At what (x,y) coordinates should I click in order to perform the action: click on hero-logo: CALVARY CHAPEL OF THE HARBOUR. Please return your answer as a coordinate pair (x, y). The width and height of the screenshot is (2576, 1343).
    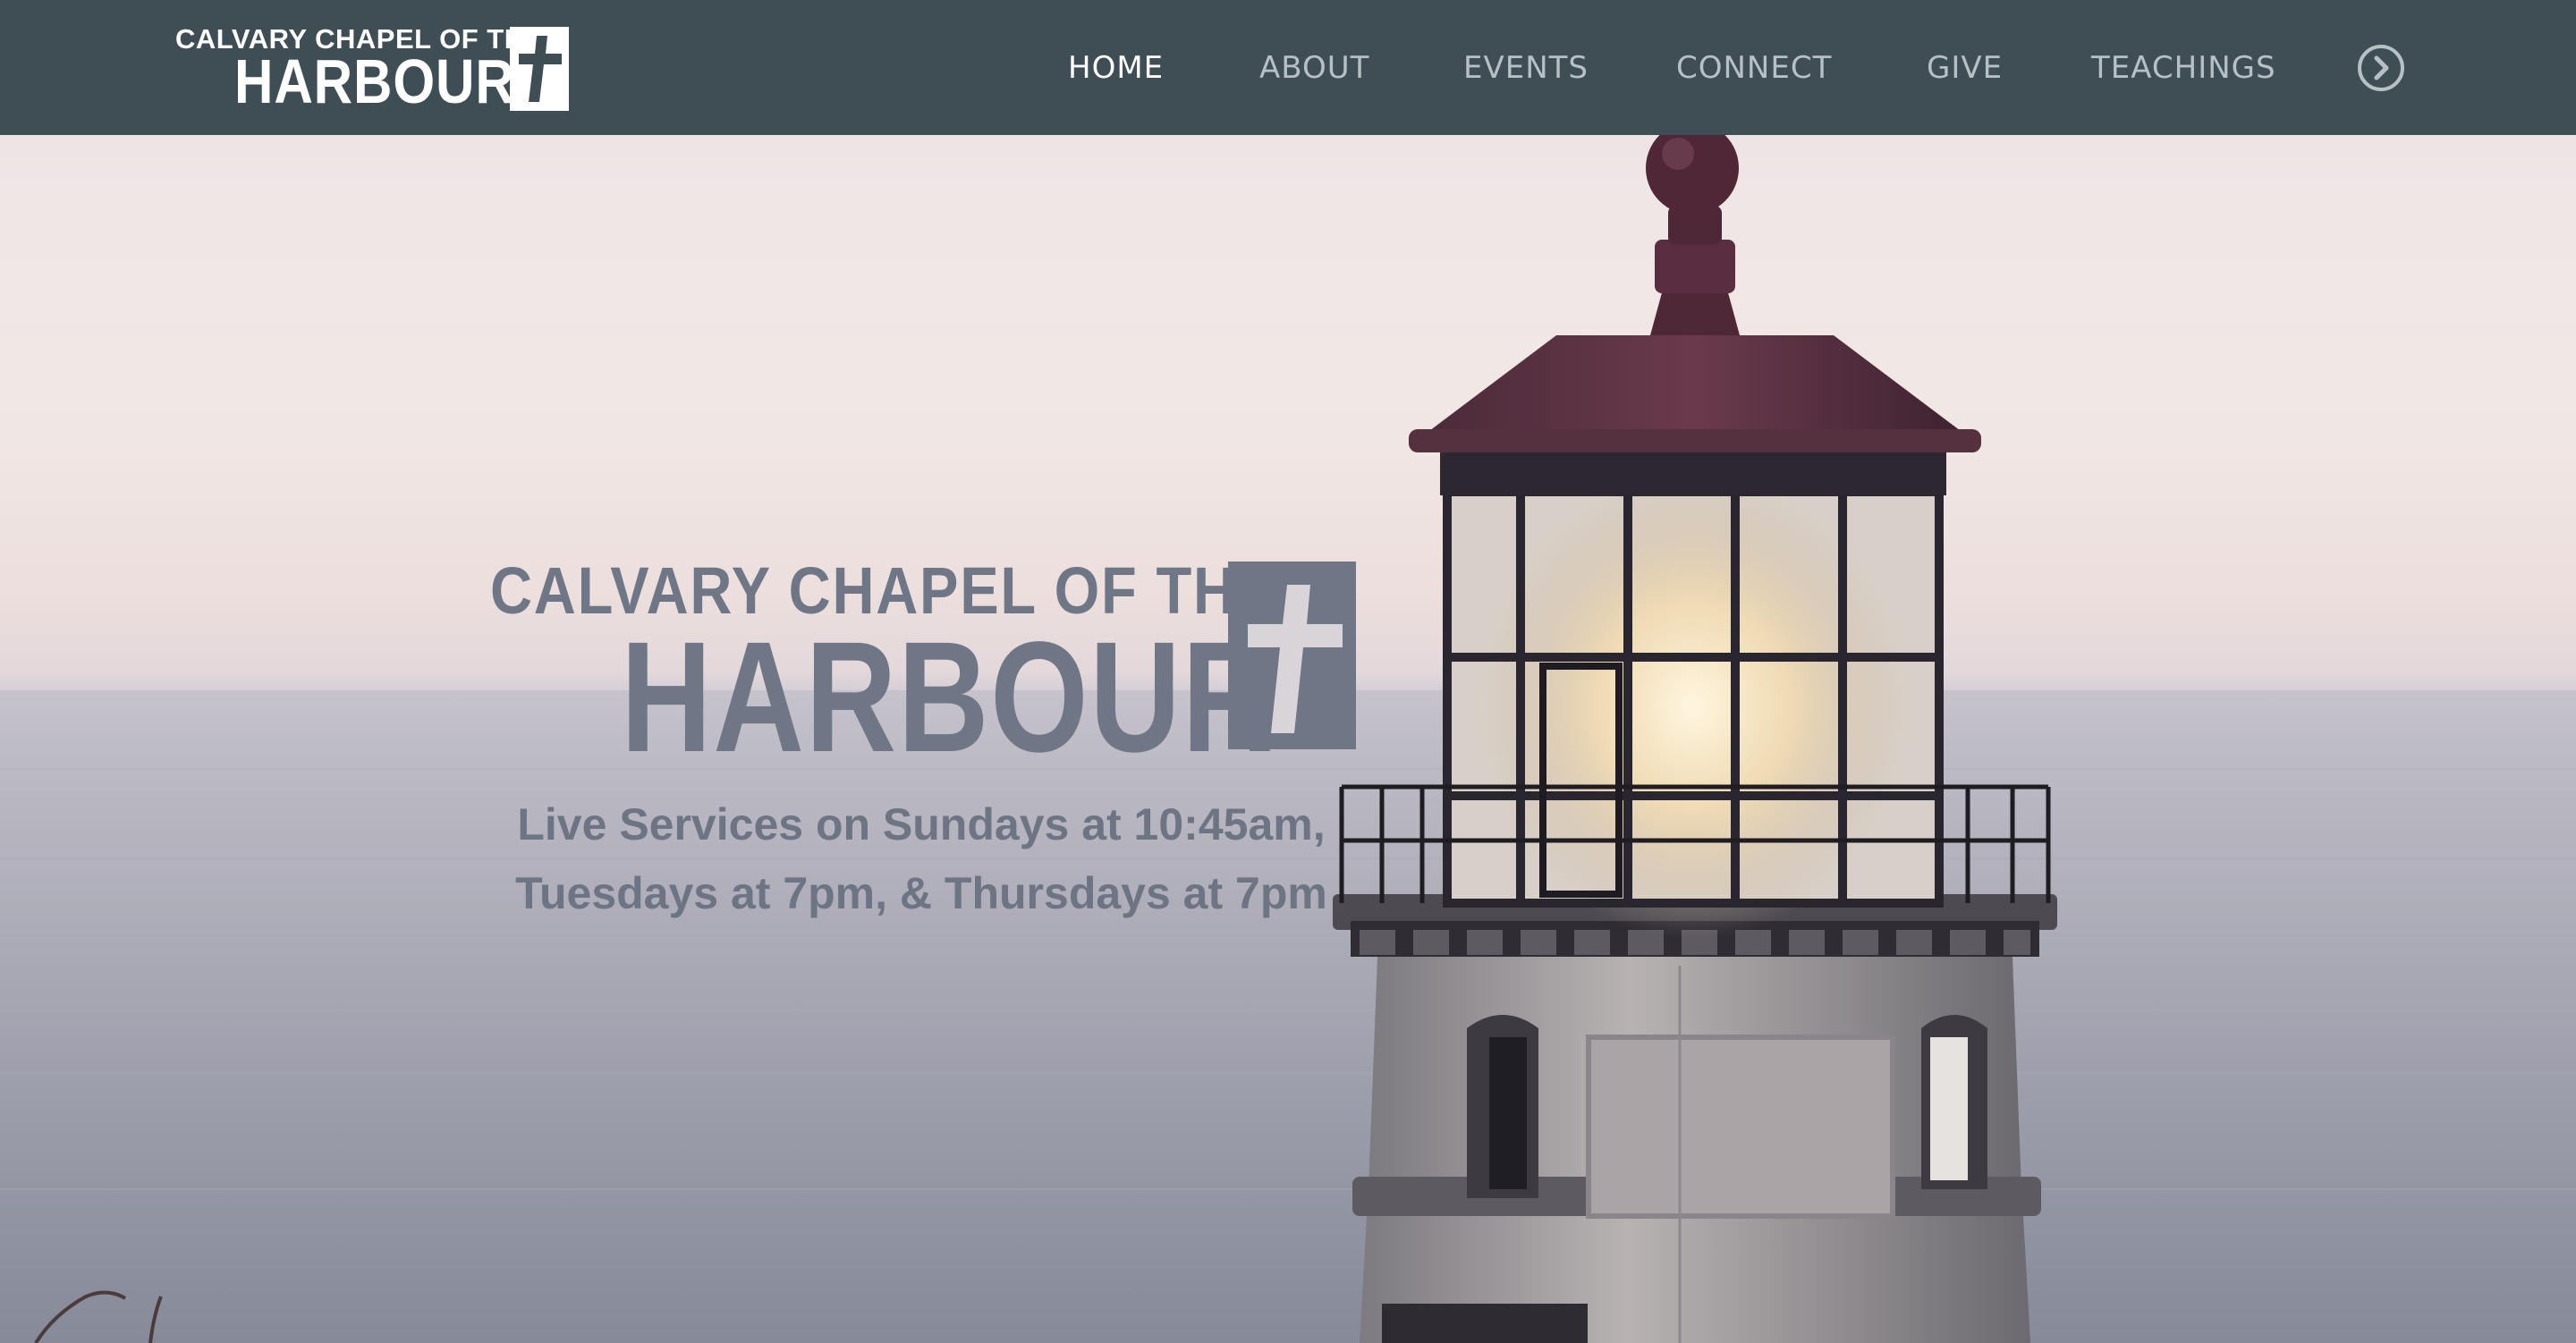
    Looking at the image, I should click on (928, 664).